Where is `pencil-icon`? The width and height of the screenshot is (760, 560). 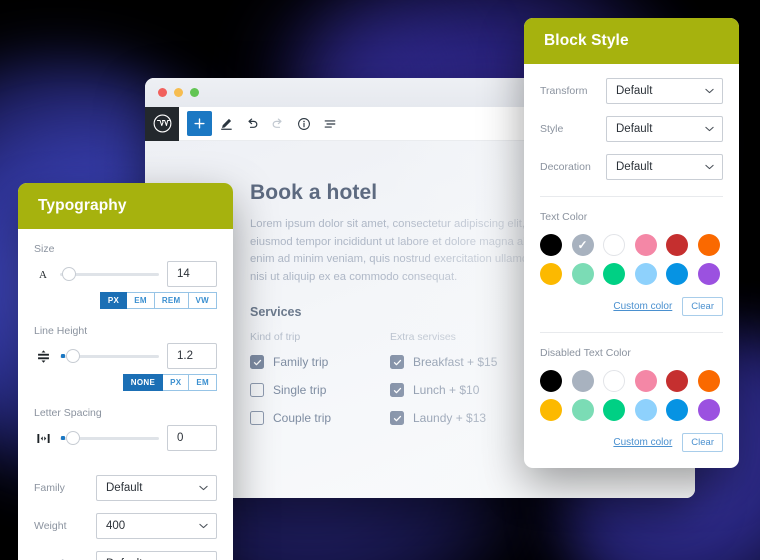 pencil-icon is located at coordinates (226, 124).